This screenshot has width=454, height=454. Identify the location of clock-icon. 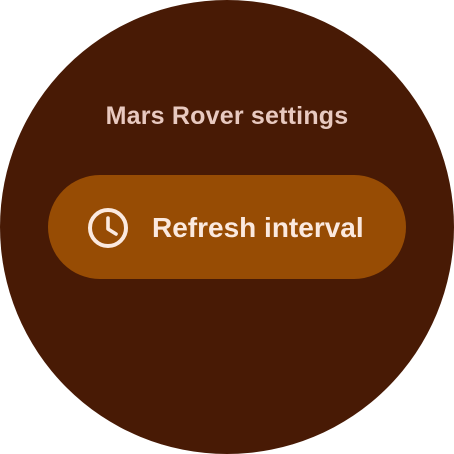
(108, 228).